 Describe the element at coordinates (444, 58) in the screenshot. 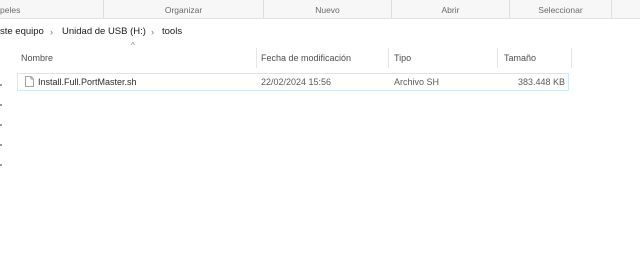

I see `column-header-type: Tipo` at that location.